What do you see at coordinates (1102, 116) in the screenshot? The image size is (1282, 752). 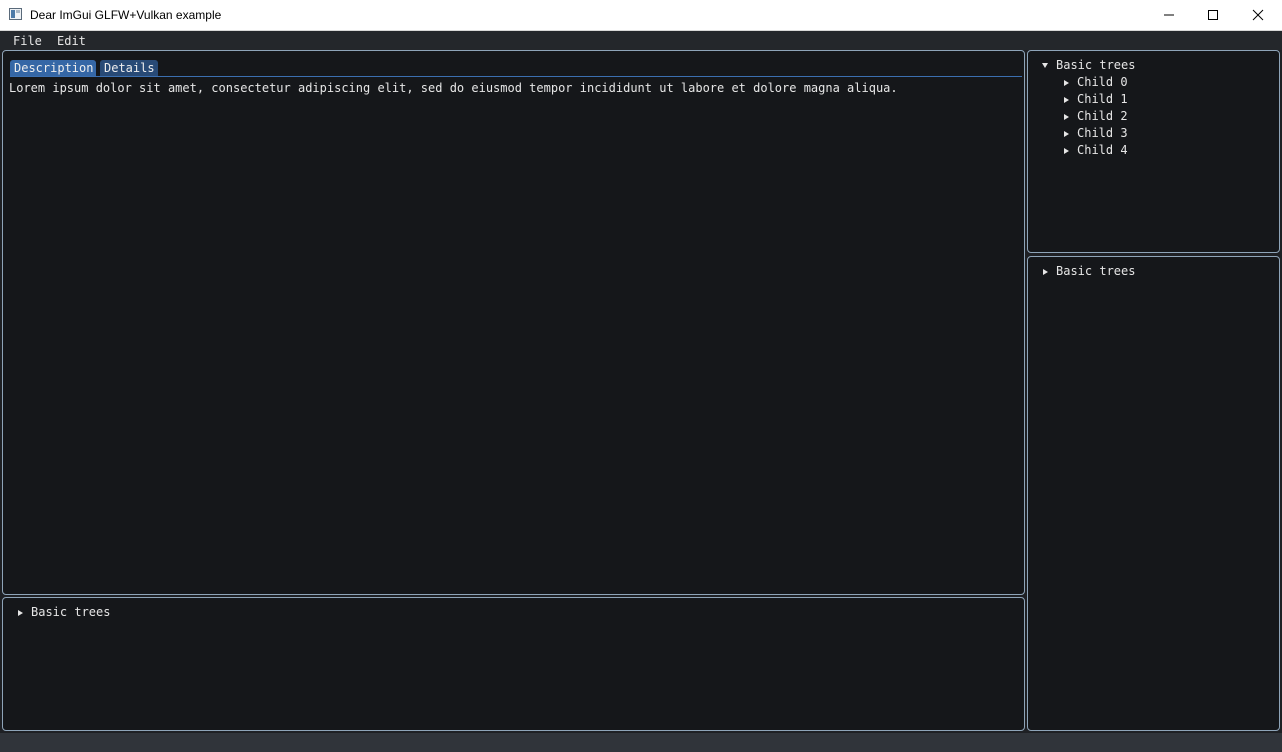 I see `tree-node-label: Child 2` at bounding box center [1102, 116].